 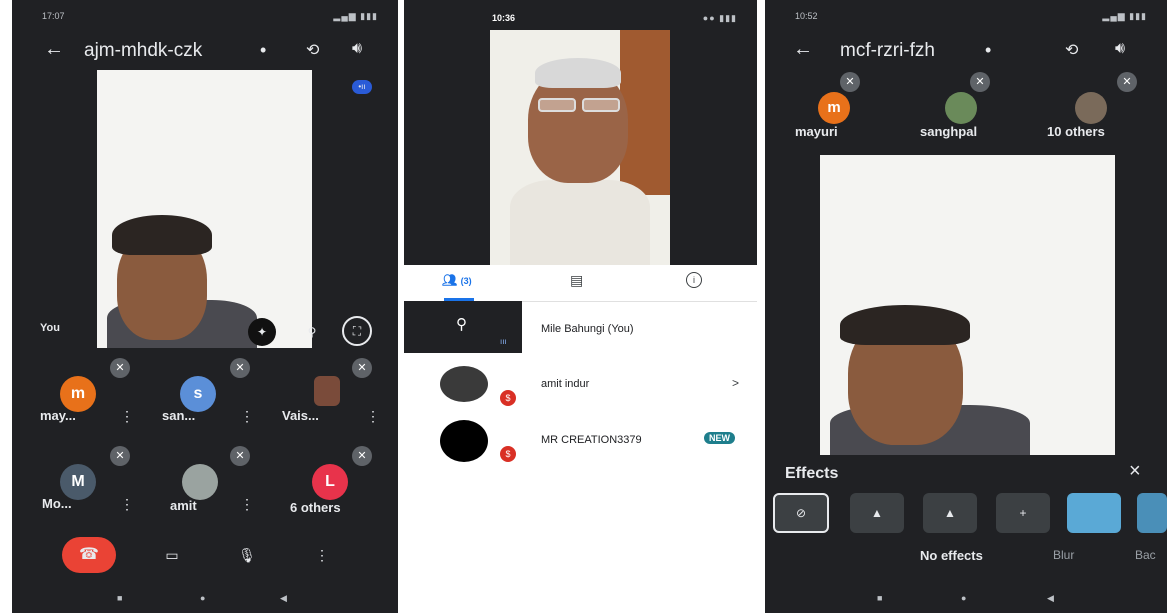 What do you see at coordinates (87, 486) in the screenshot?
I see `participant-tile: M ✕ Mo... ⋮` at bounding box center [87, 486].